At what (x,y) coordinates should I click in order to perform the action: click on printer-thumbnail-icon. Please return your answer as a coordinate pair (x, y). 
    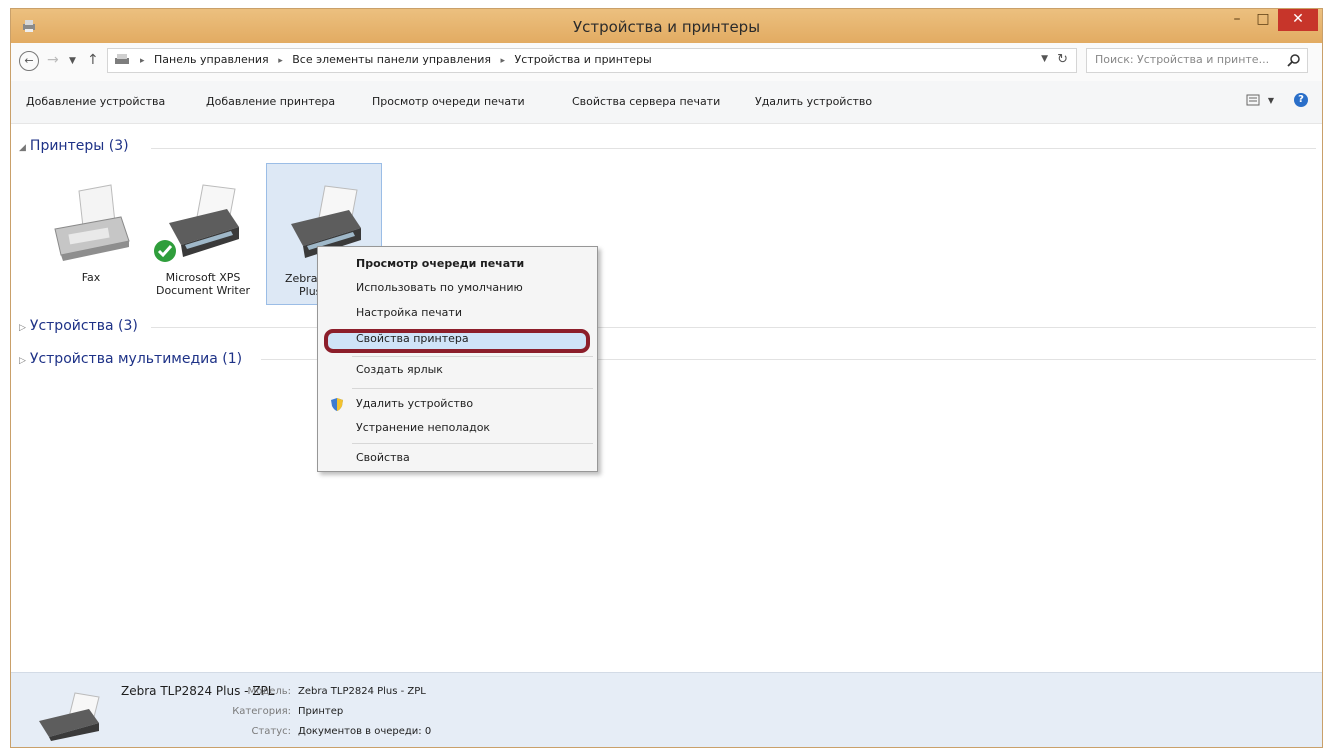
    Looking at the image, I should click on (69, 716).